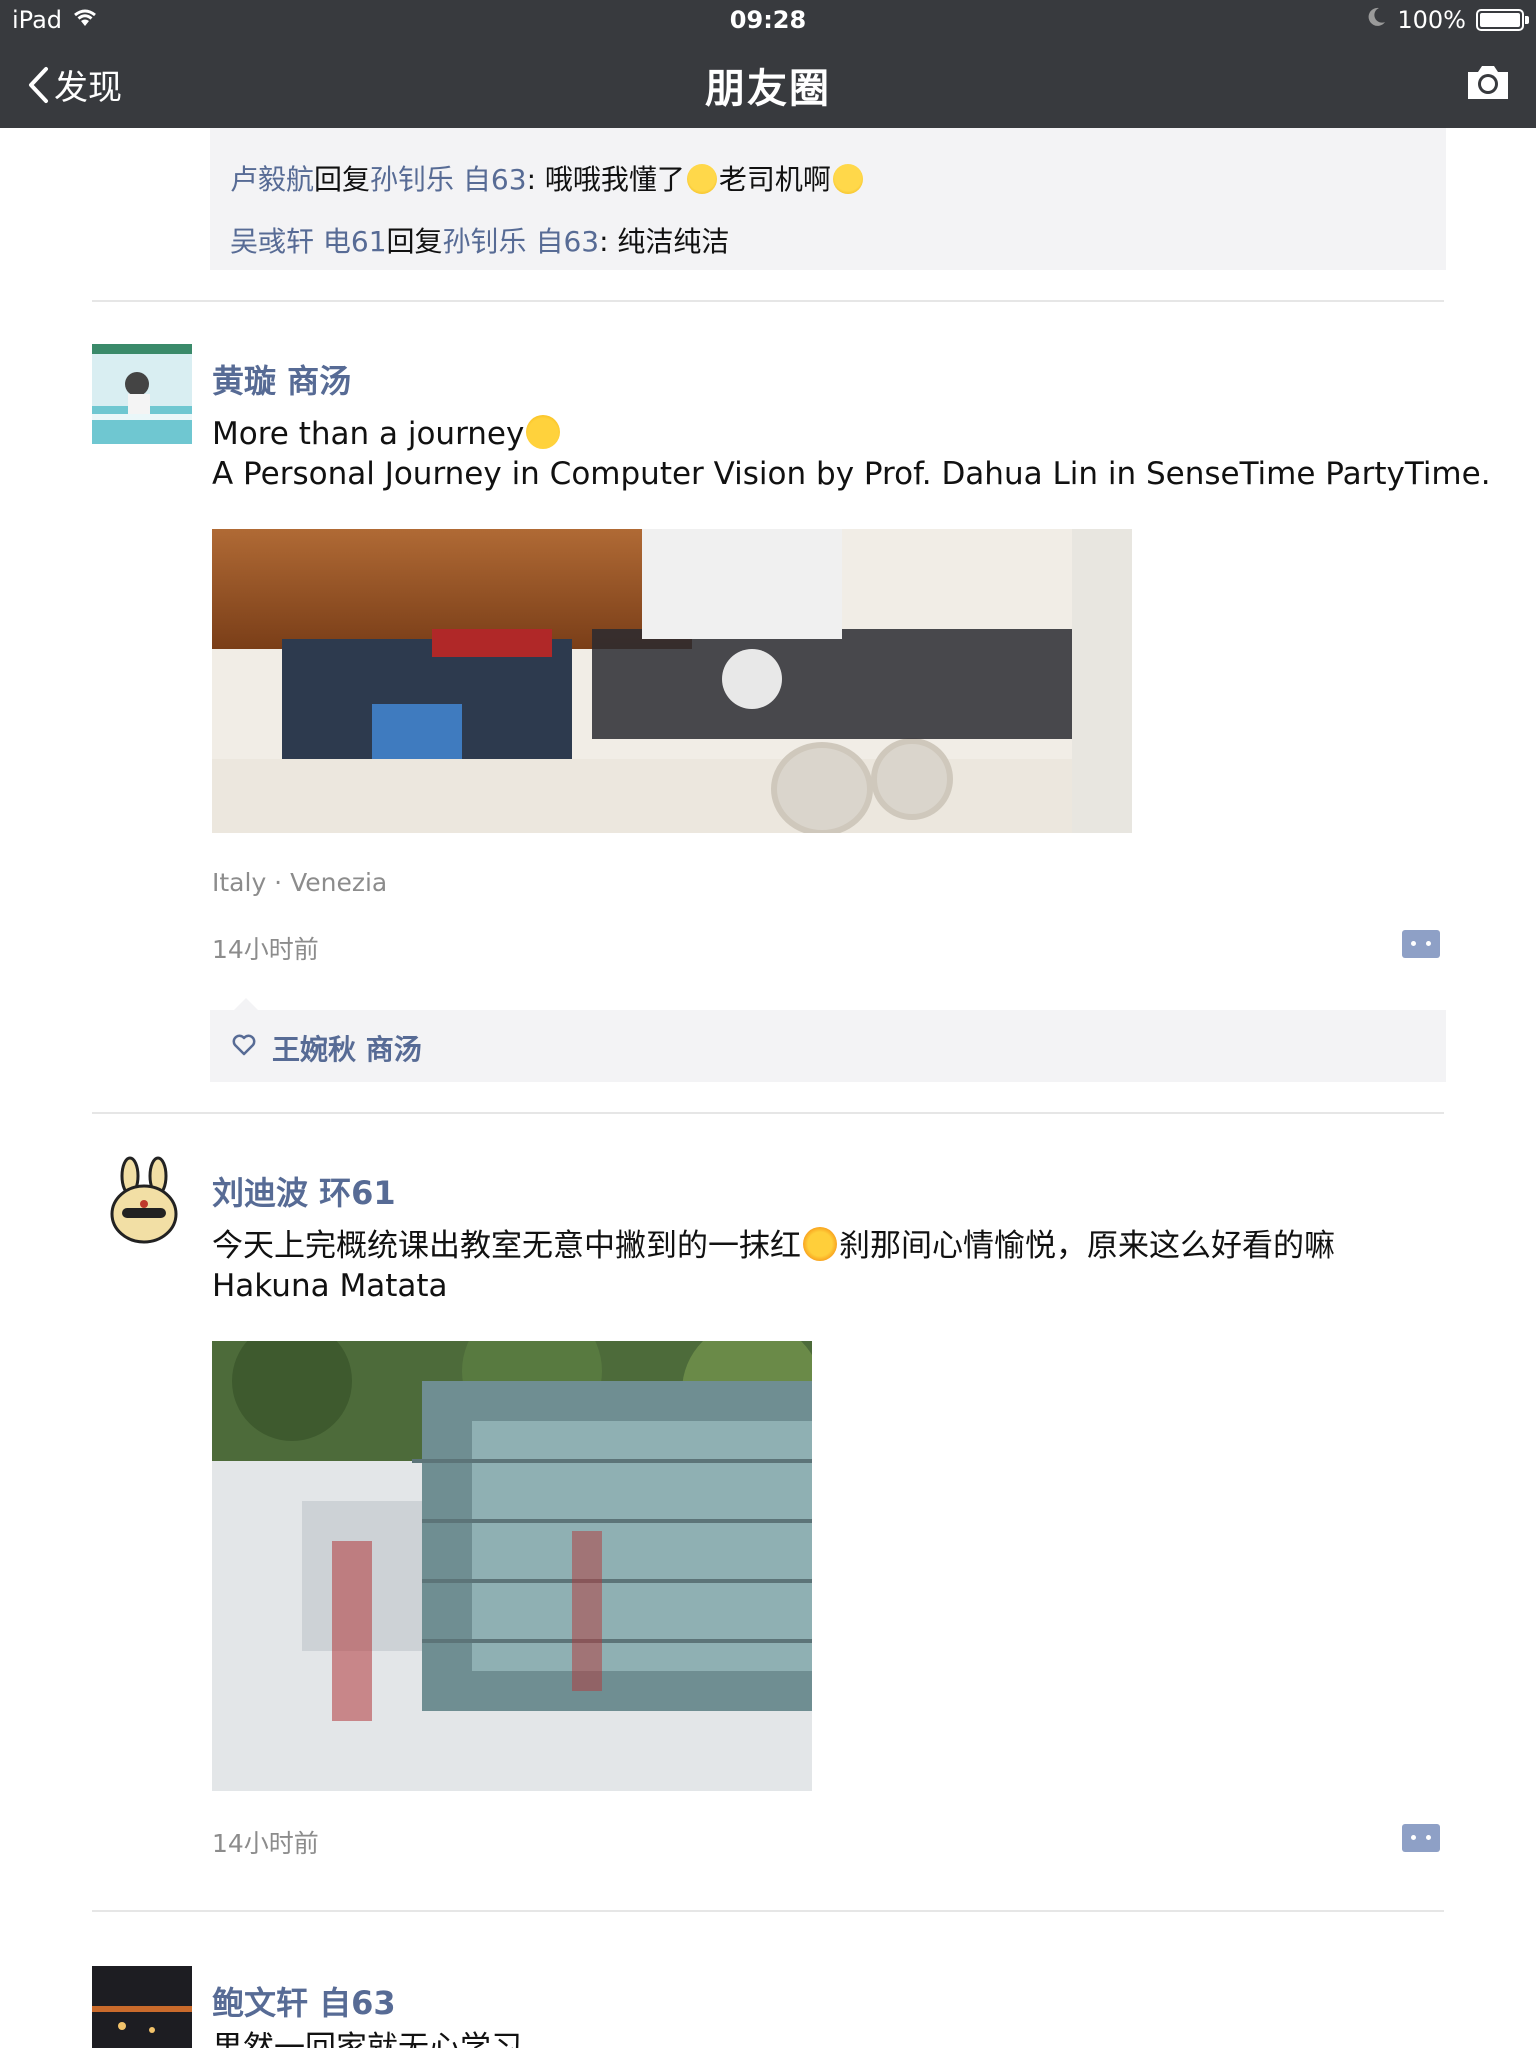 Image resolution: width=1536 pixels, height=2048 pixels. Describe the element at coordinates (847, 179) in the screenshot. I see `flushed-emoji-icon` at that location.